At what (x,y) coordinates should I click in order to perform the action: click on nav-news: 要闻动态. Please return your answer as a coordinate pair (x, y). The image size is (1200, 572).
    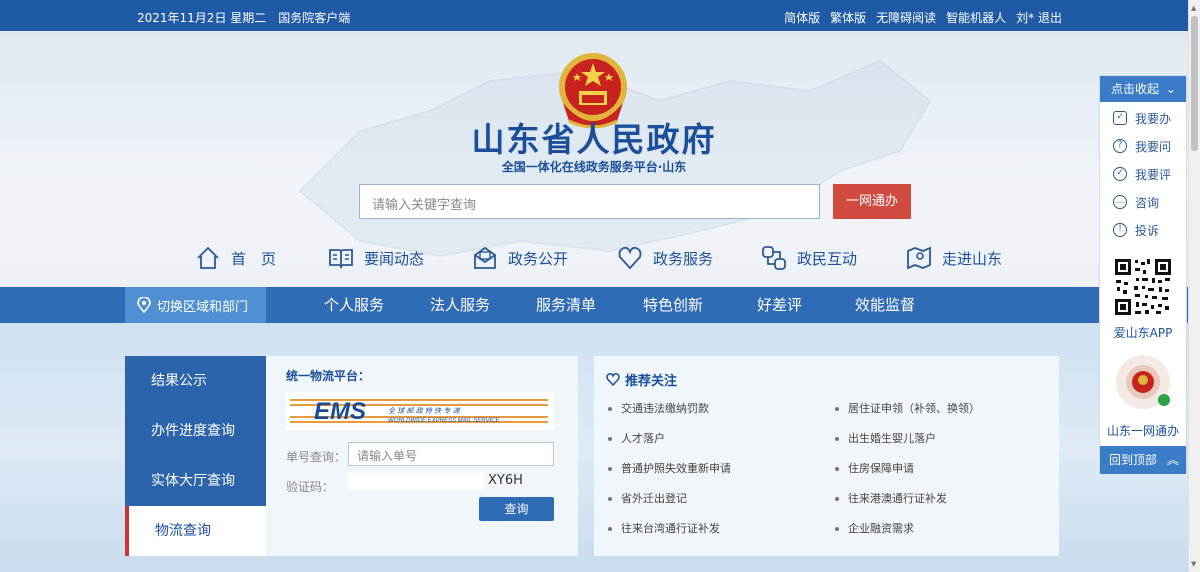
    Looking at the image, I should click on (376, 258).